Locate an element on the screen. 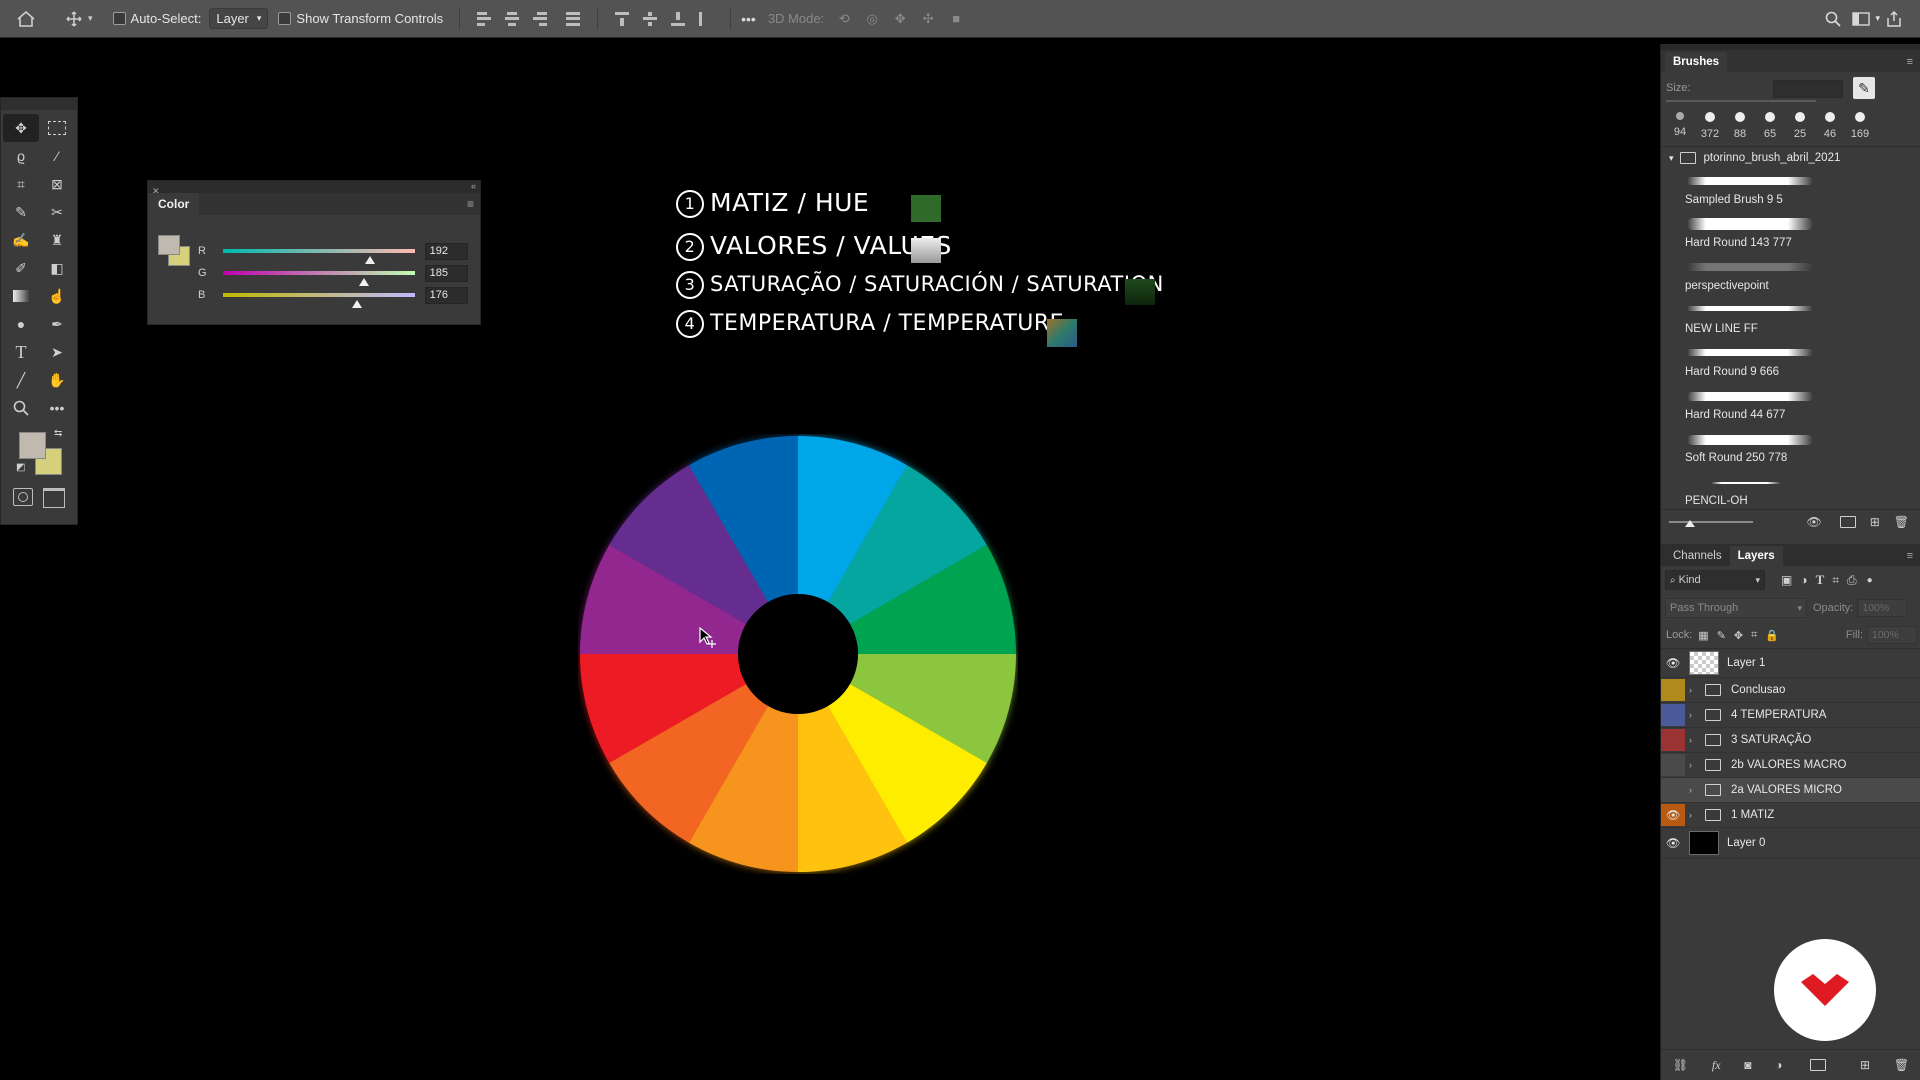  brush-item: Hard Round 44 677 is located at coordinates (1790, 405).